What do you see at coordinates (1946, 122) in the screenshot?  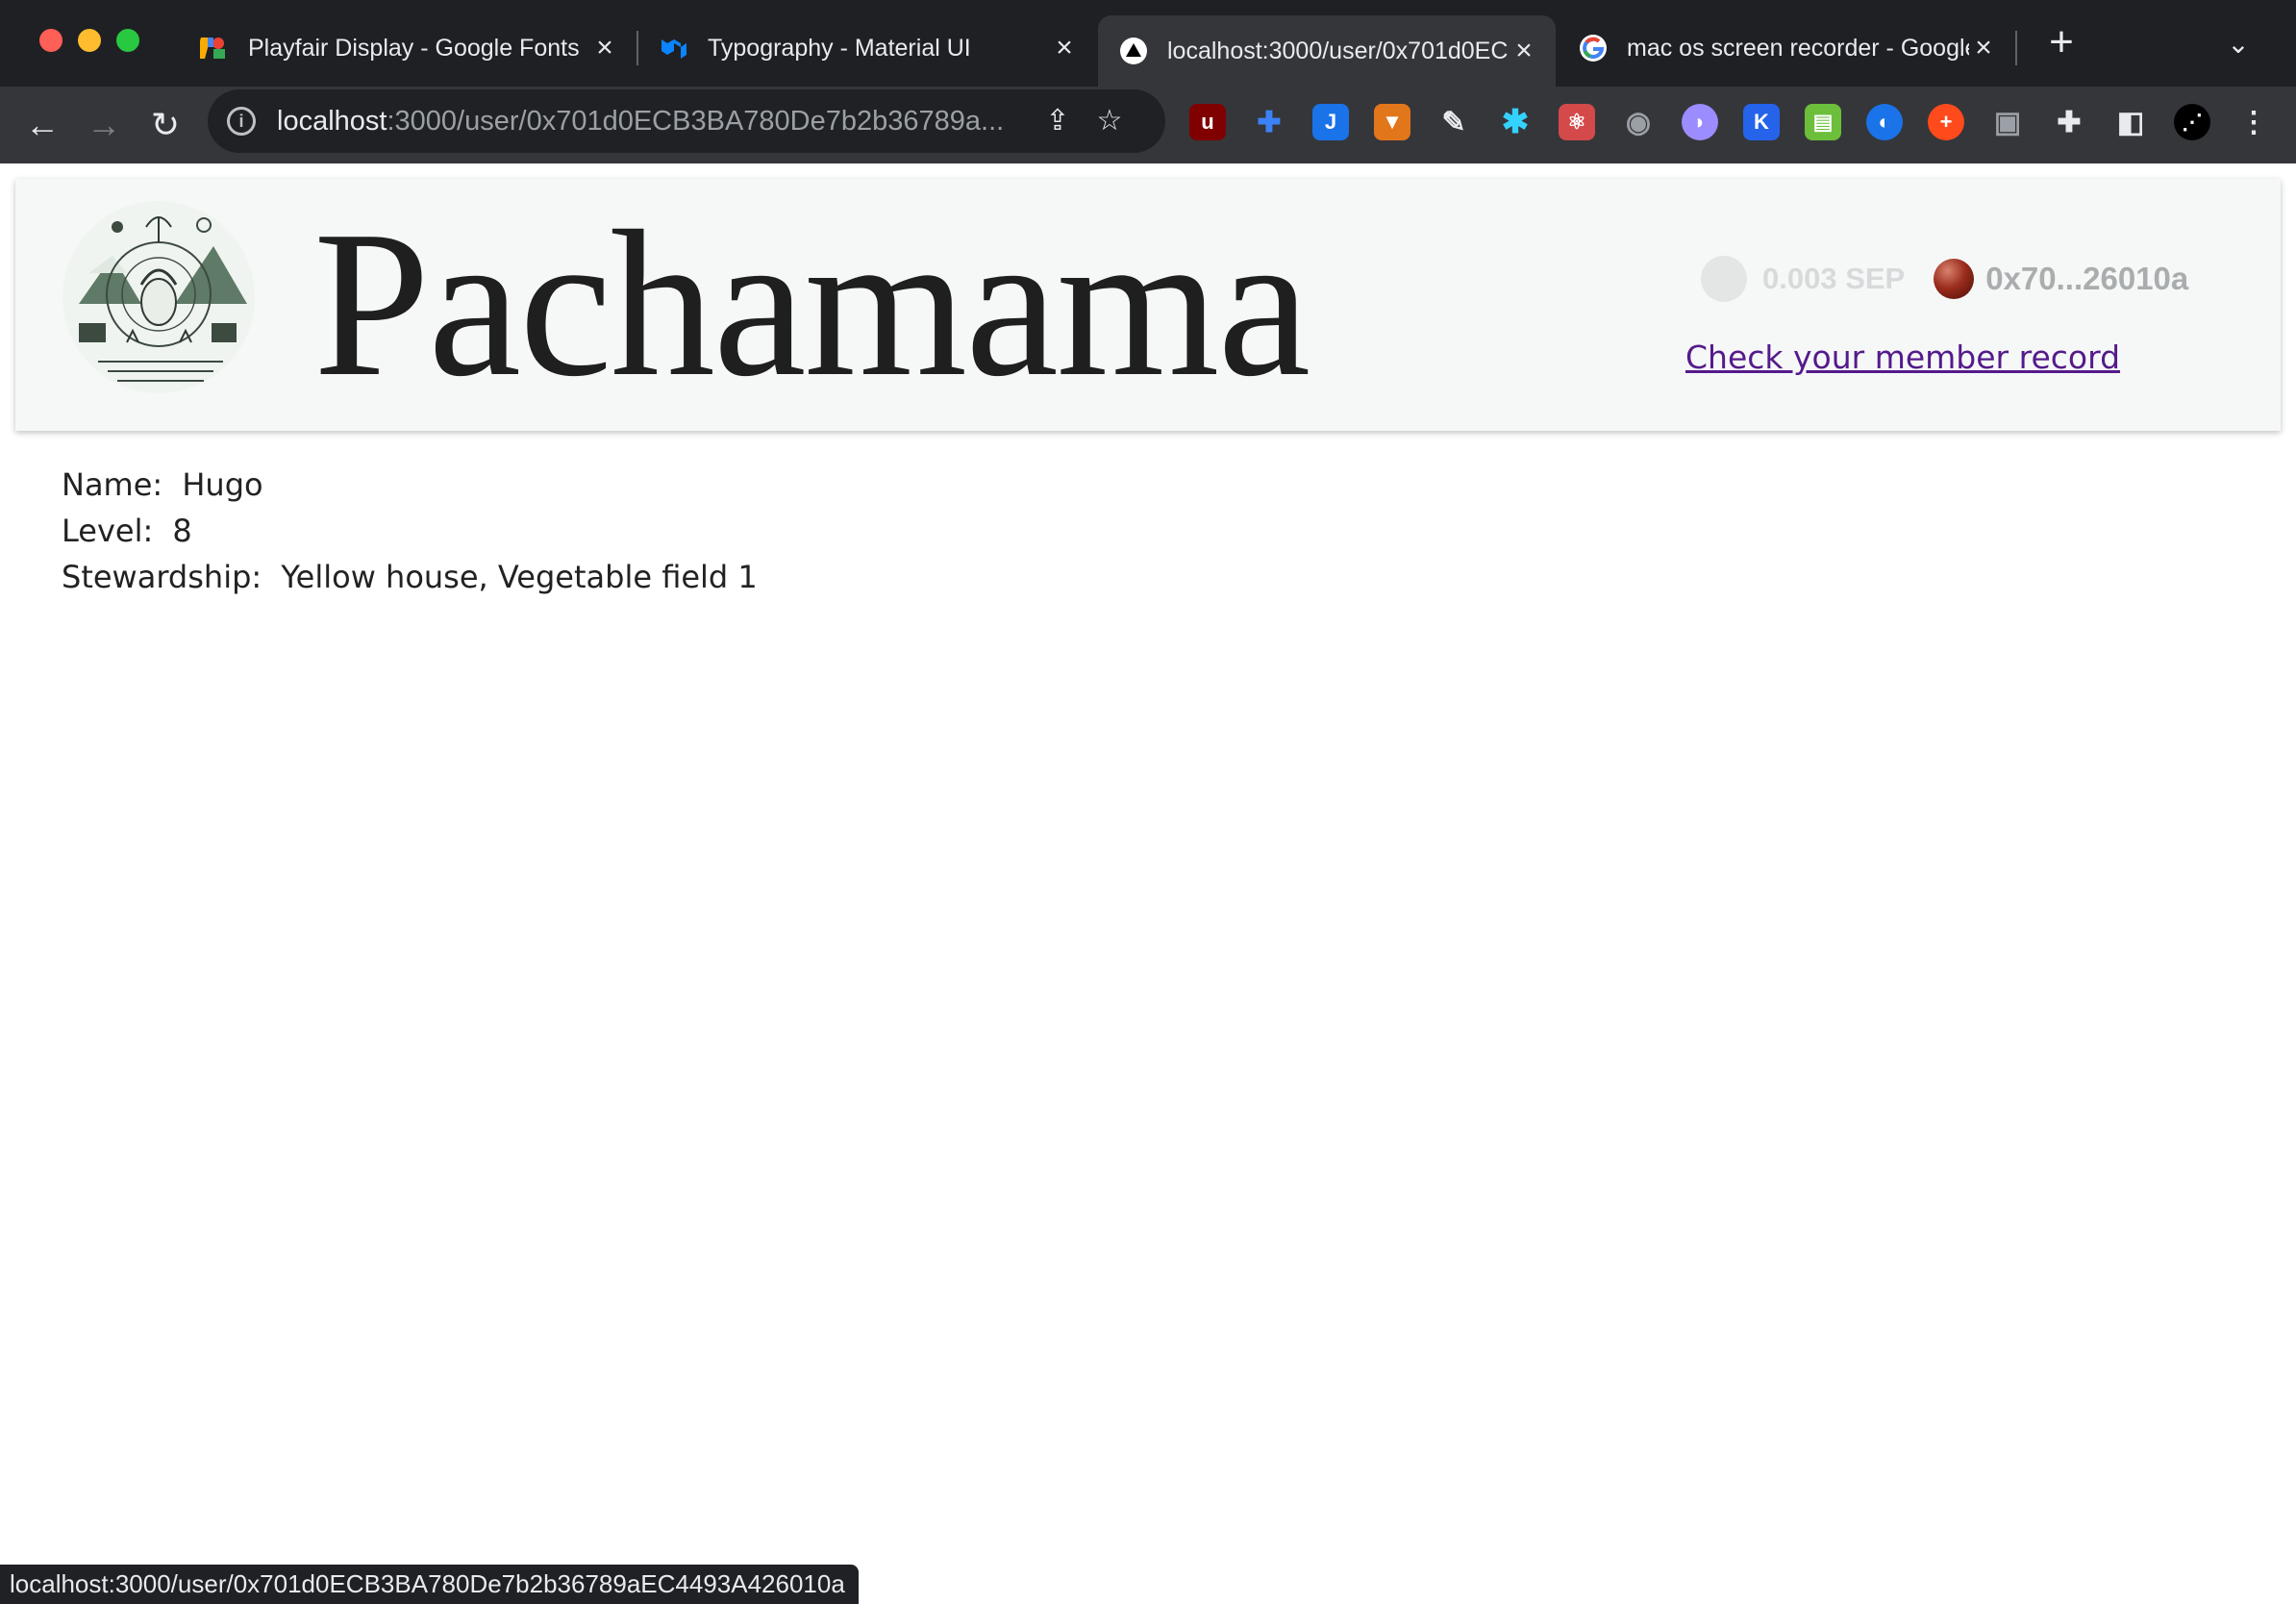 I see `add-extension-icon: +` at bounding box center [1946, 122].